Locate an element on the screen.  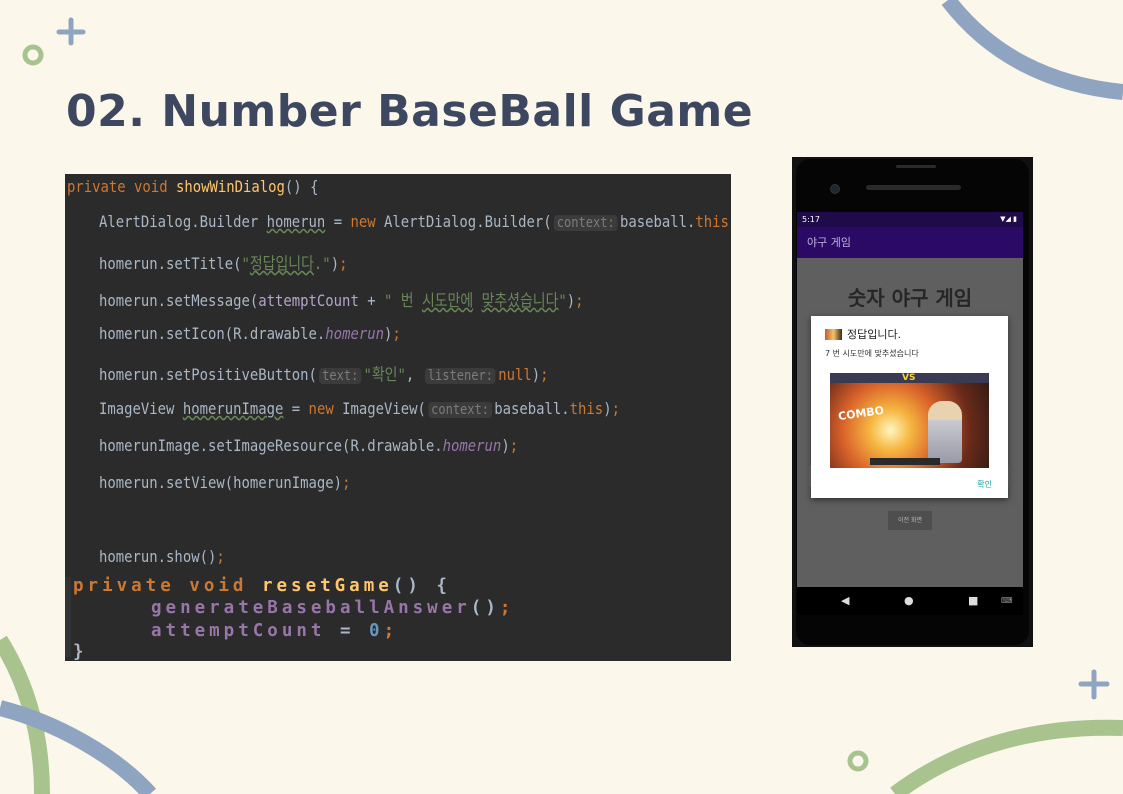
camera-icon is located at coordinates (835, 189).